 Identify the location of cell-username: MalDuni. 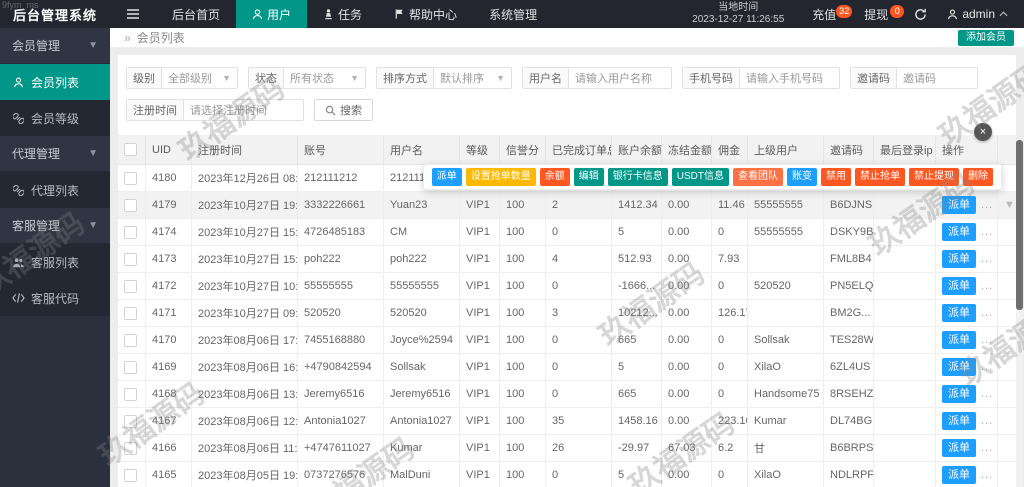
(422, 474).